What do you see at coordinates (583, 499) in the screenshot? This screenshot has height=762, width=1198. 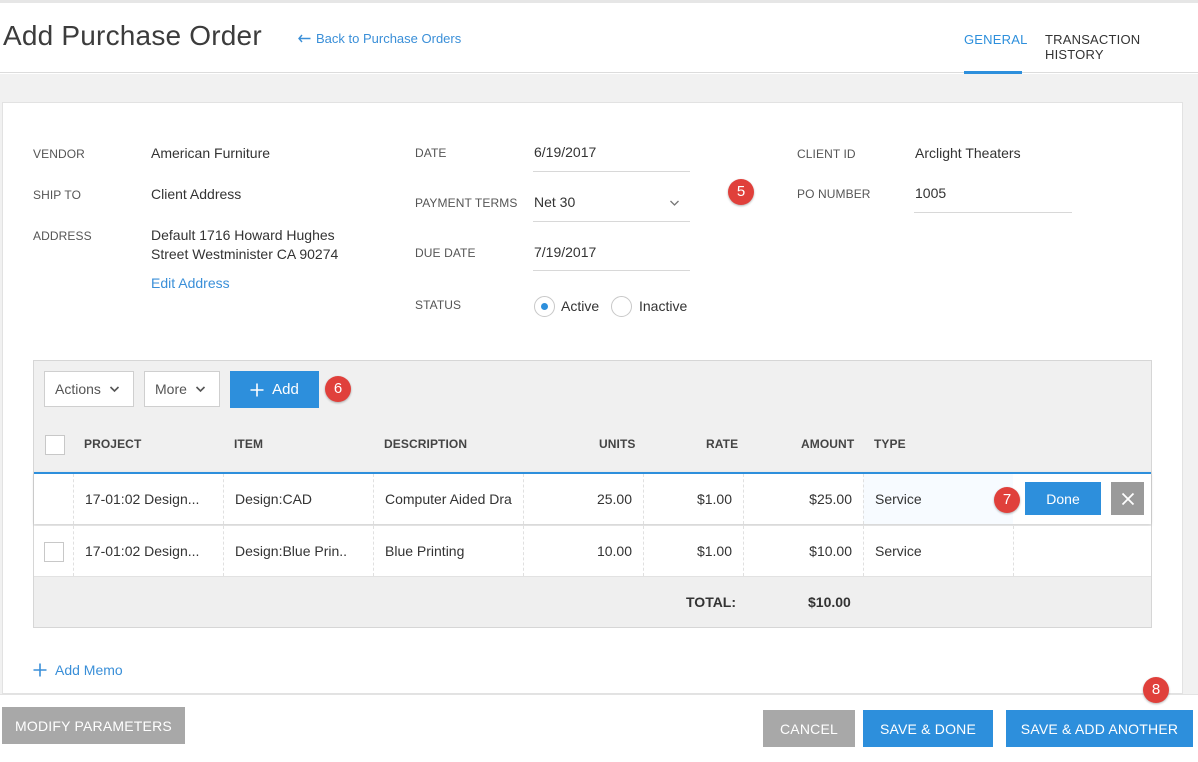 I see `units-cell: 25.00` at bounding box center [583, 499].